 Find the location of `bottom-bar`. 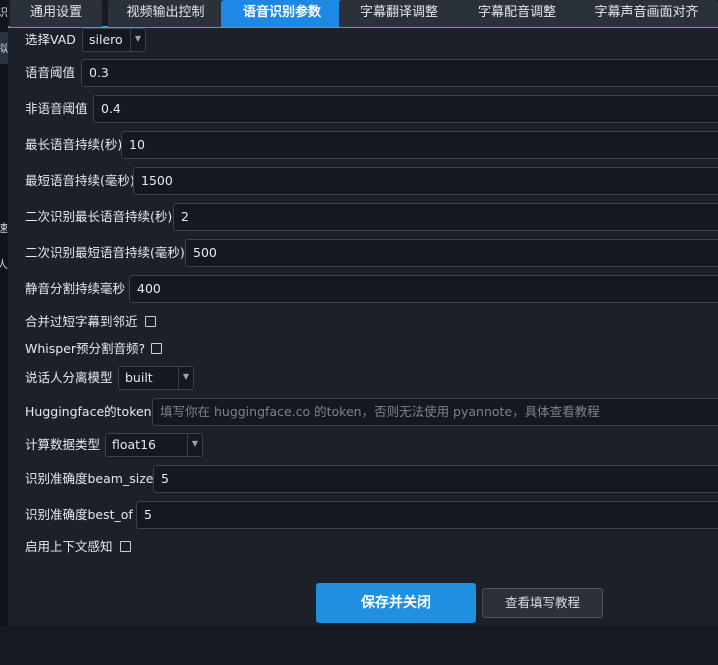

bottom-bar is located at coordinates (359, 645).